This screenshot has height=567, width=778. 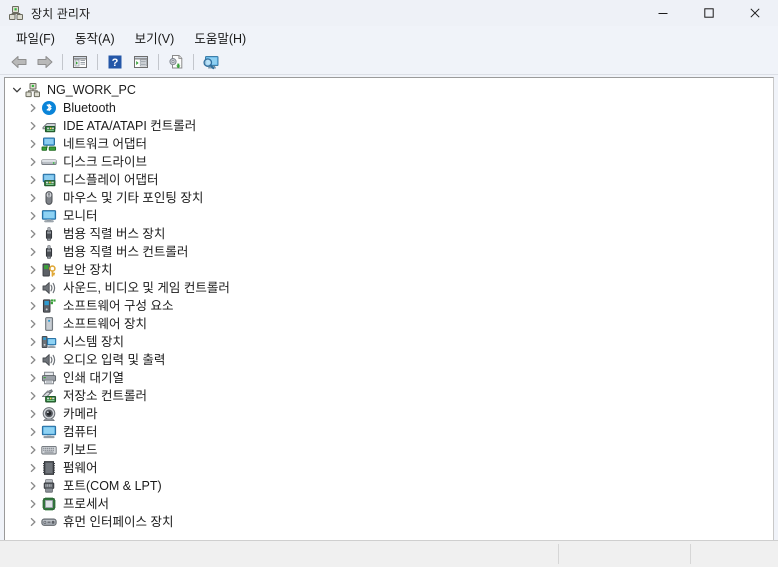 What do you see at coordinates (105, 144) in the screenshot?
I see `tree-item-label: 네트워크 어댑터` at bounding box center [105, 144].